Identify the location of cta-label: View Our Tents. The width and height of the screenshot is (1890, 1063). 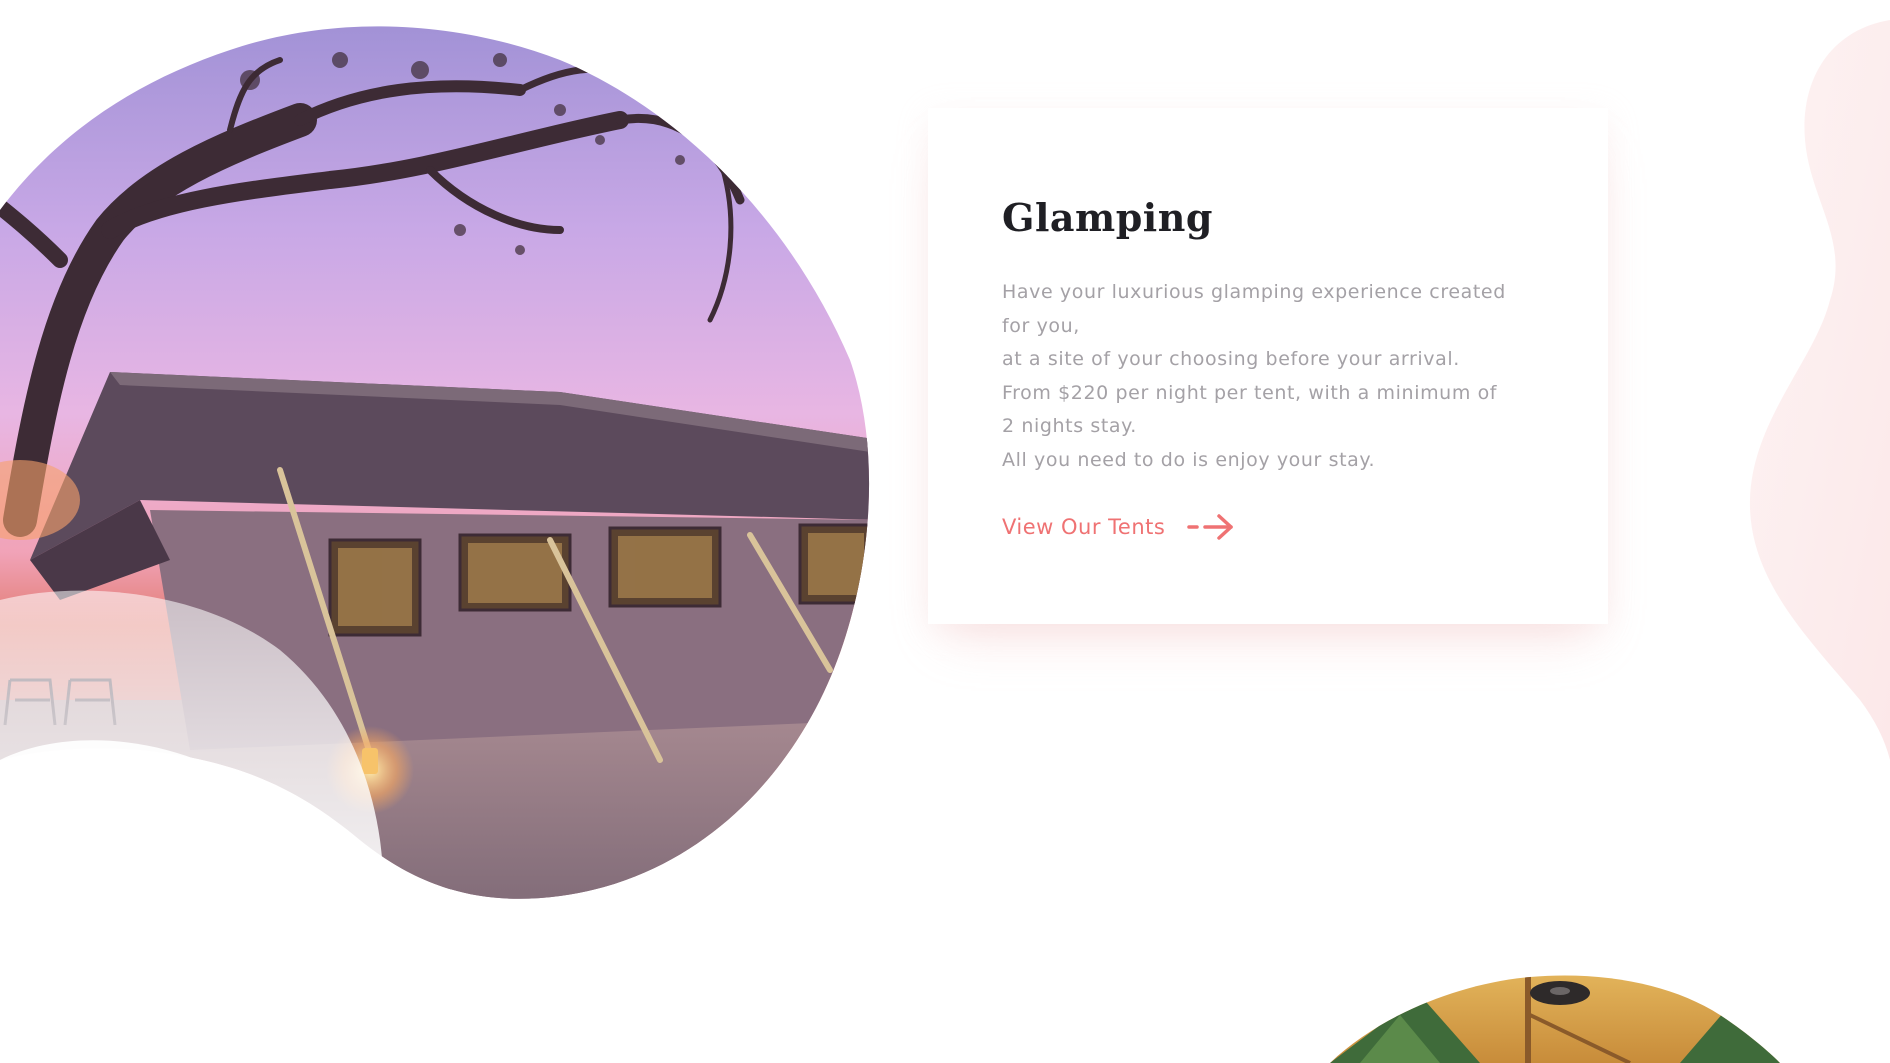
(1084, 527).